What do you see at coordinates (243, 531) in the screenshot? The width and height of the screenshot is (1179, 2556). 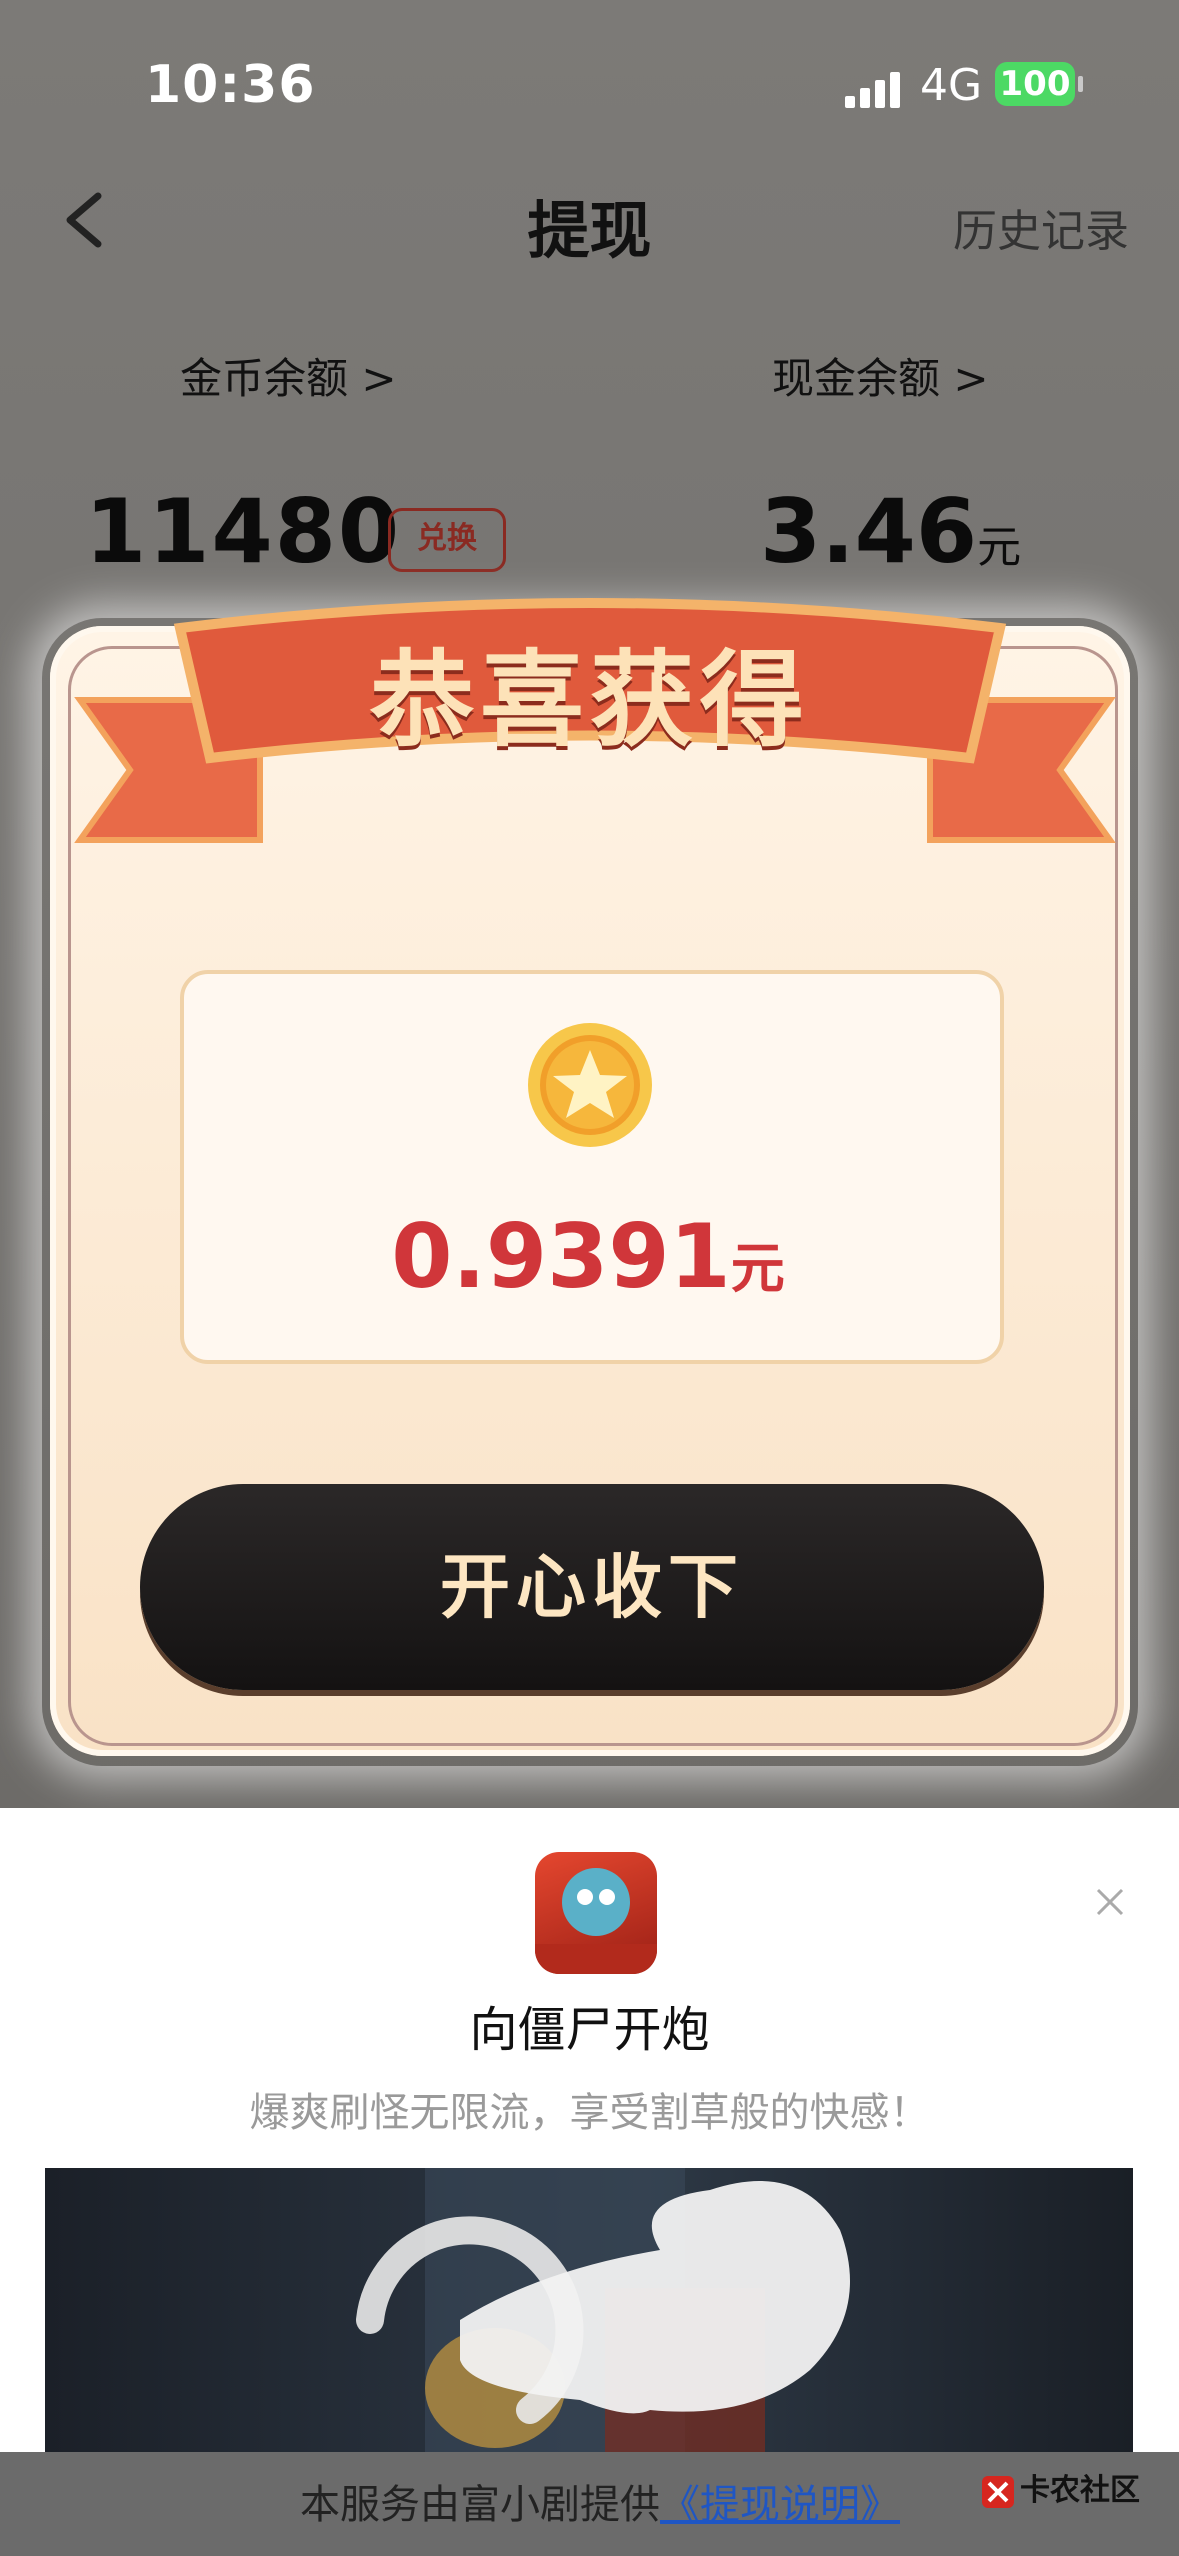 I see `coin-balance-value: 11480` at bounding box center [243, 531].